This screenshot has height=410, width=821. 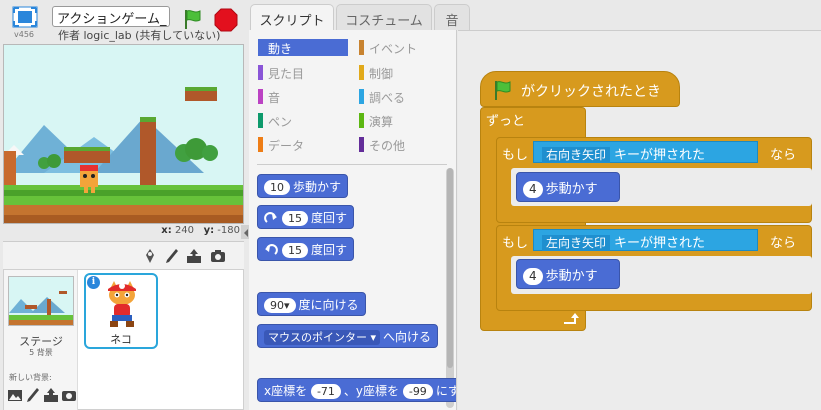 I want to click on backdrop-camera-icon, so click(x=69, y=395).